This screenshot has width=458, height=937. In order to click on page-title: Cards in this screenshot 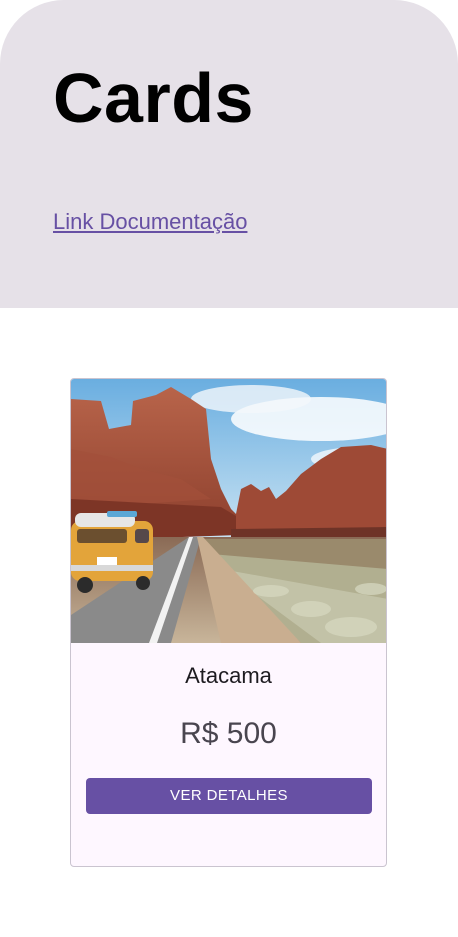, I will do `click(153, 98)`.